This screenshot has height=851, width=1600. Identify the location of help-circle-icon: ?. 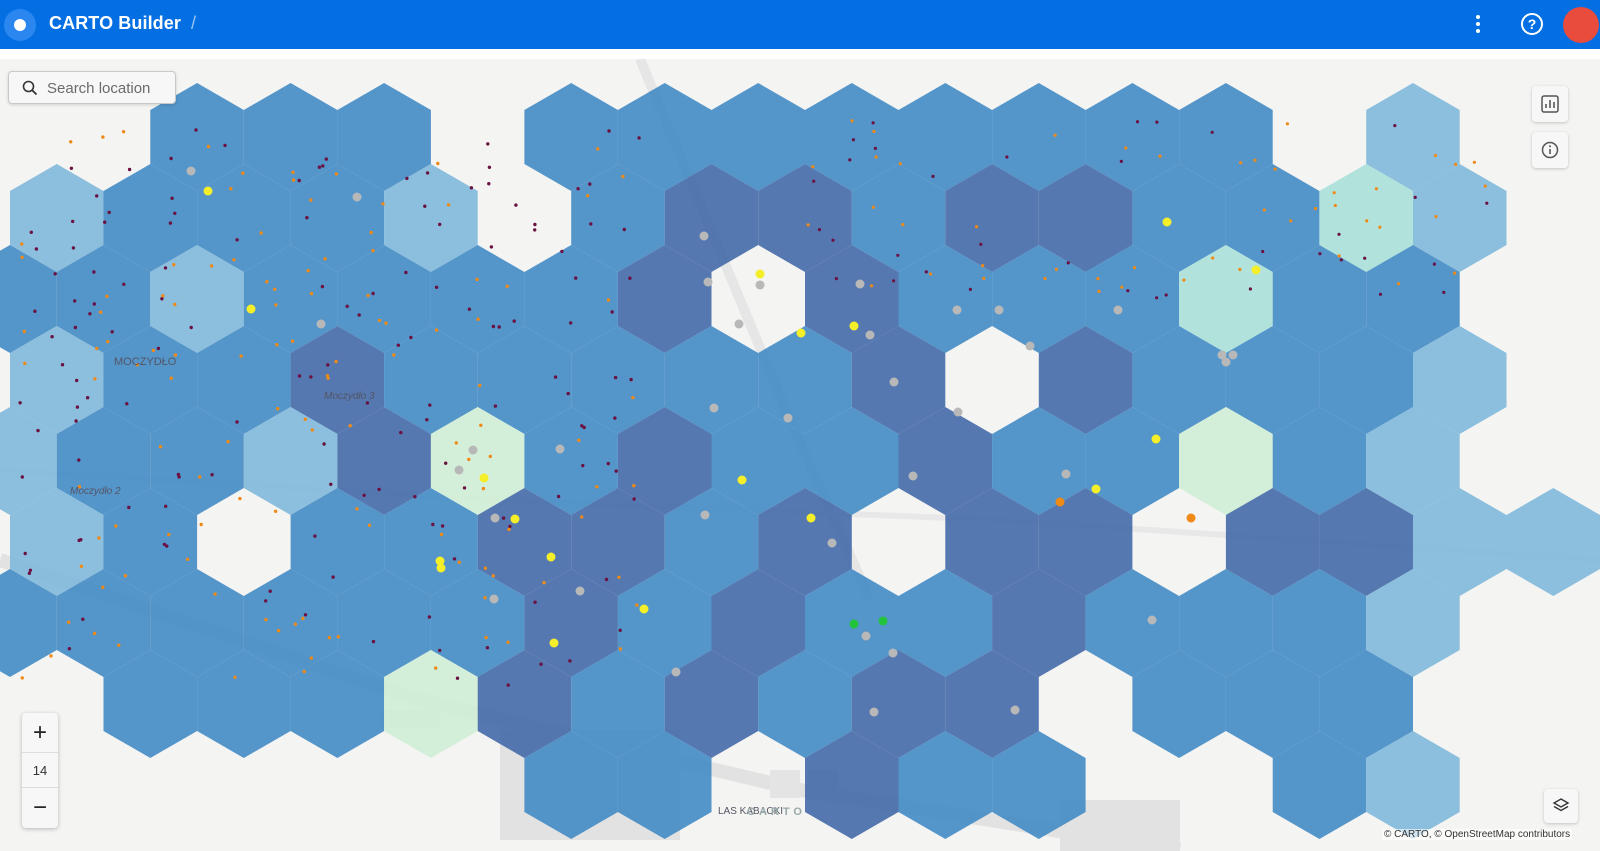
(1532, 24).